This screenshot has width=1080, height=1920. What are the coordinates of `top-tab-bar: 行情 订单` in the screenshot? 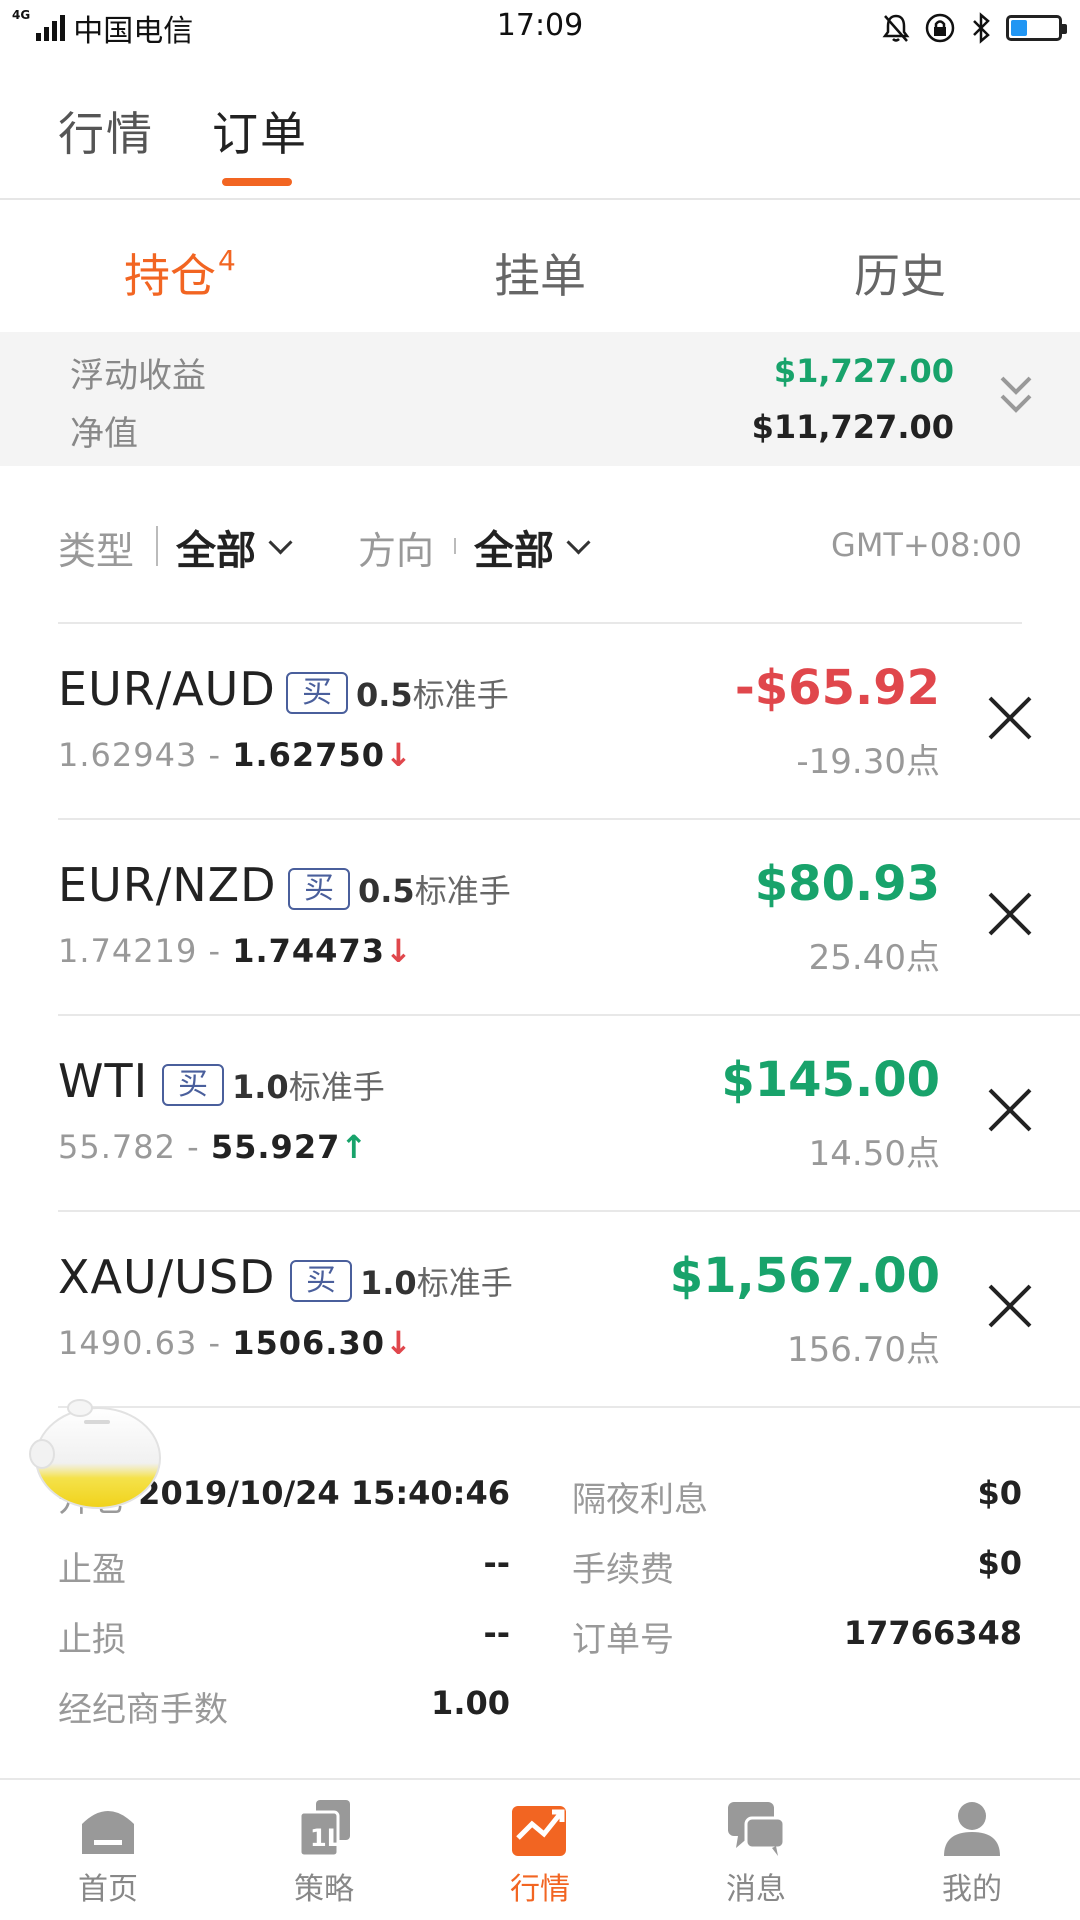 It's located at (540, 129).